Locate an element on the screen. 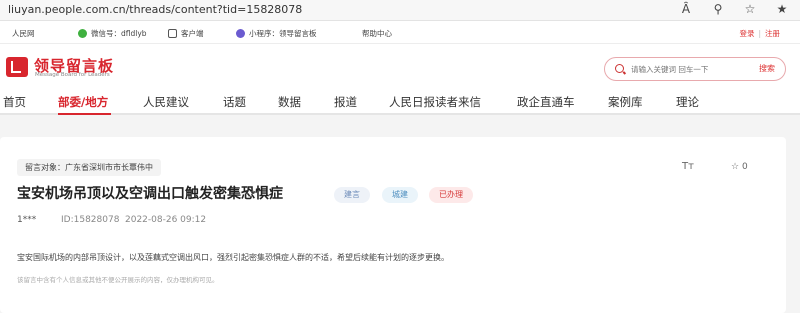 The height and width of the screenshot is (313, 800). favorite-button: ☆ 0 is located at coordinates (739, 167).